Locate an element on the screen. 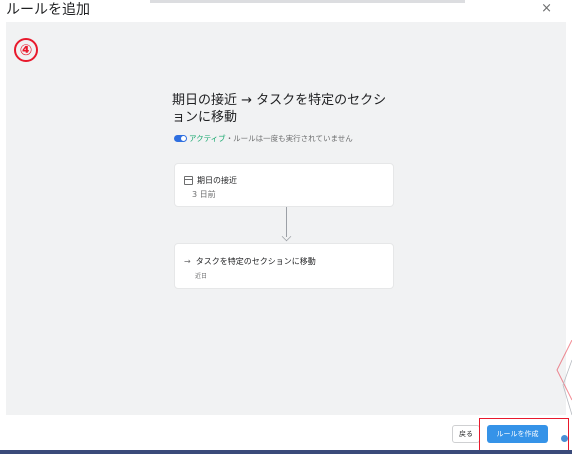 This screenshot has width=572, height=454. action-detail: 近日 is located at coordinates (201, 276).